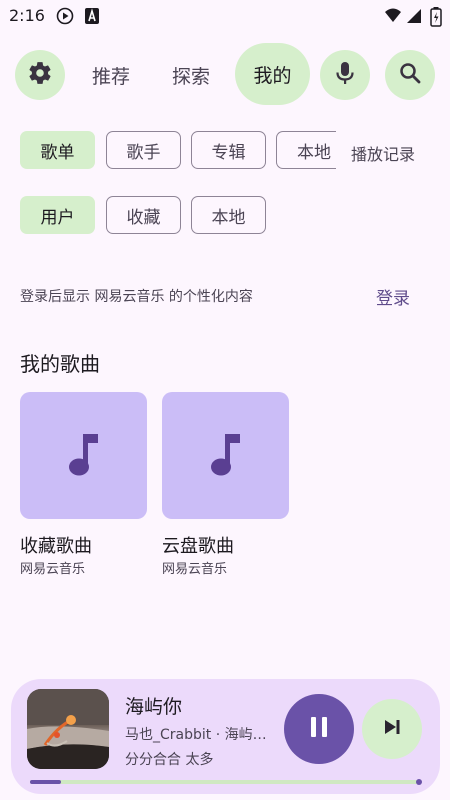 This screenshot has height=800, width=450. I want to click on login-button: 登录, so click(393, 296).